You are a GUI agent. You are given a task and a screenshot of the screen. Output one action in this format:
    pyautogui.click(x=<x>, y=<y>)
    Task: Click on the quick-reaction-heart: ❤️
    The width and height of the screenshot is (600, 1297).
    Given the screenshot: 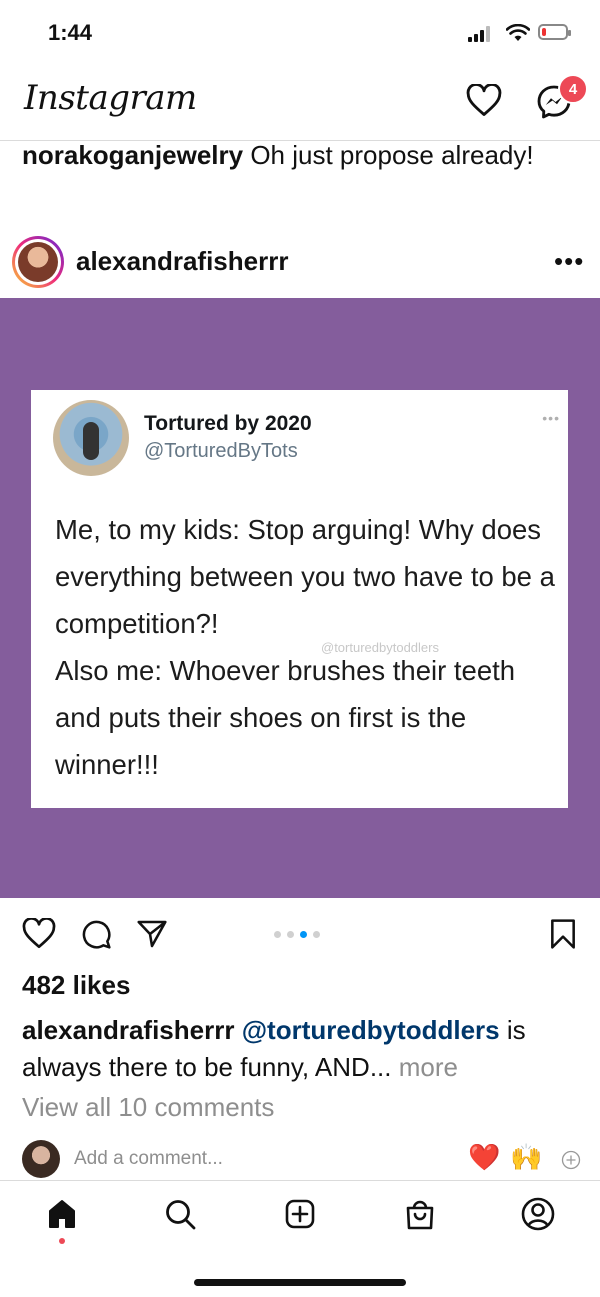 What is the action you would take?
    pyautogui.click(x=484, y=1157)
    